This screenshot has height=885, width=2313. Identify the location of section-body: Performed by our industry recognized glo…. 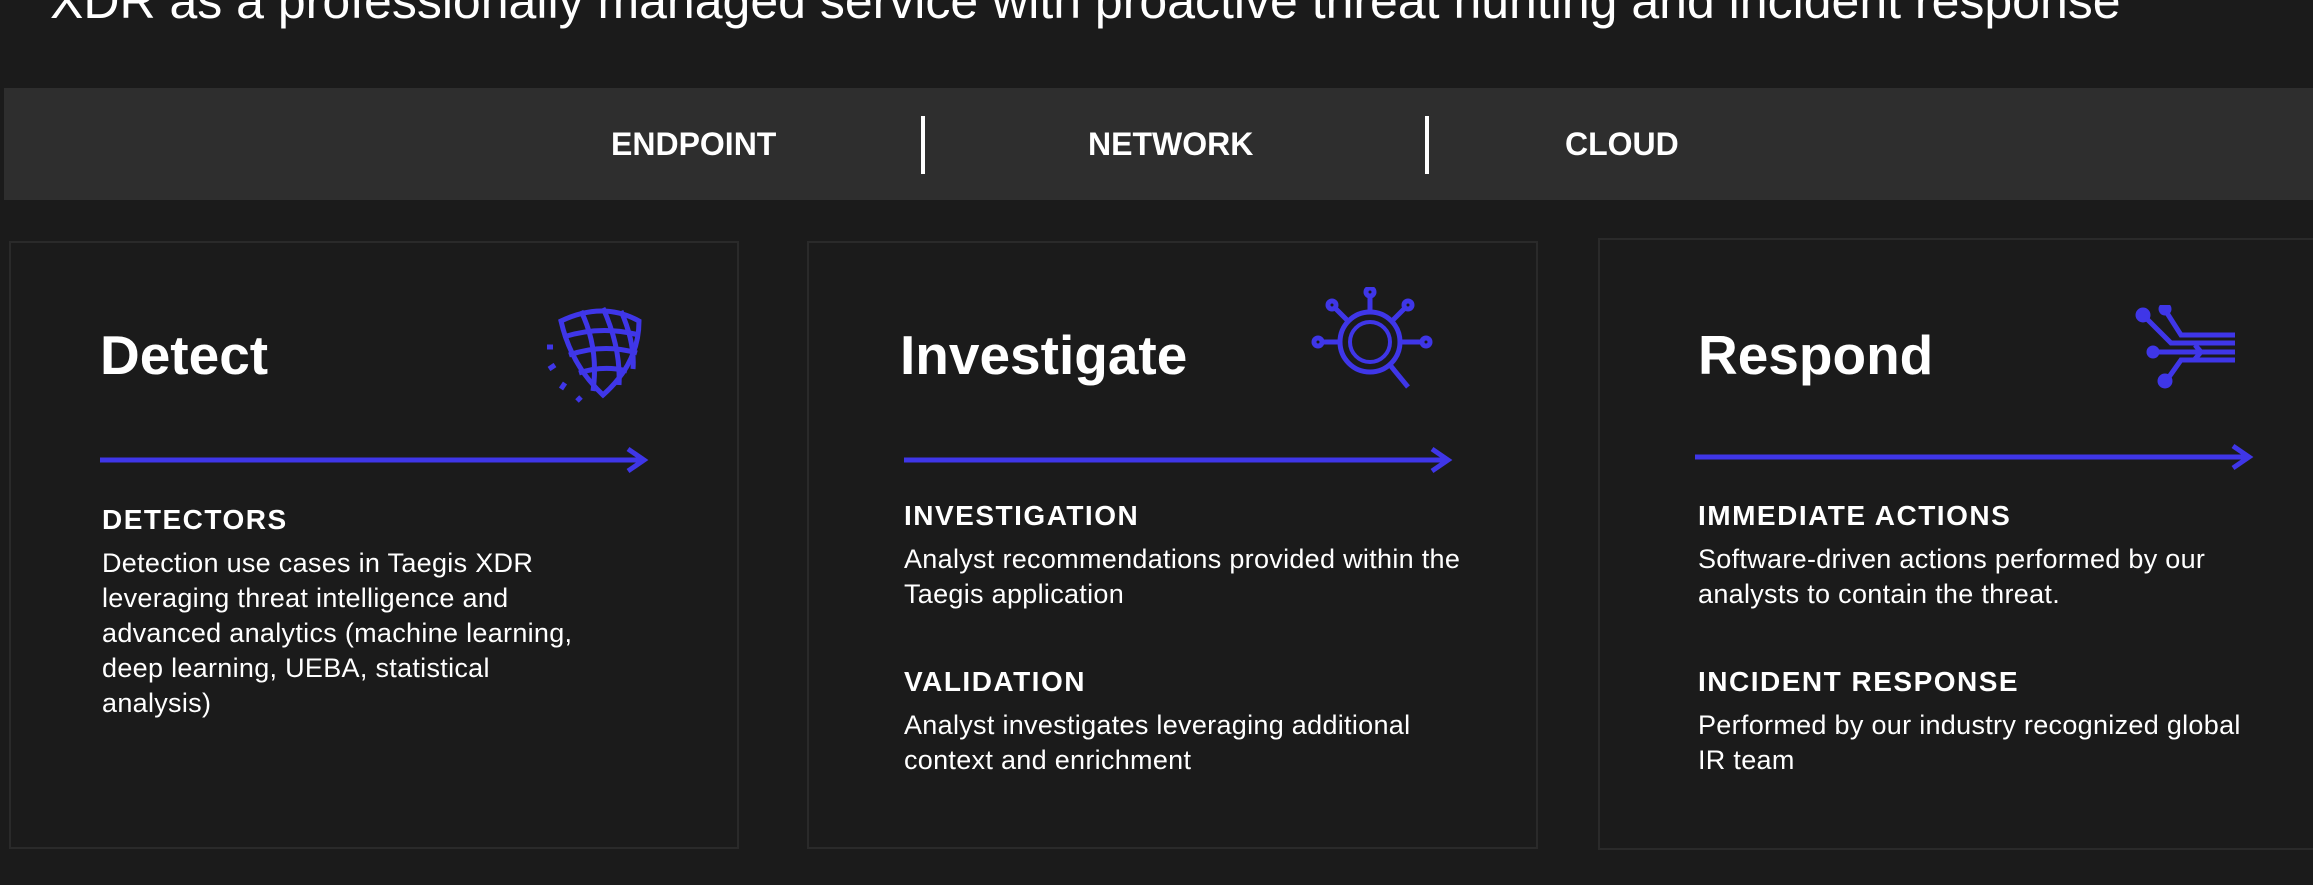
(1969, 742).